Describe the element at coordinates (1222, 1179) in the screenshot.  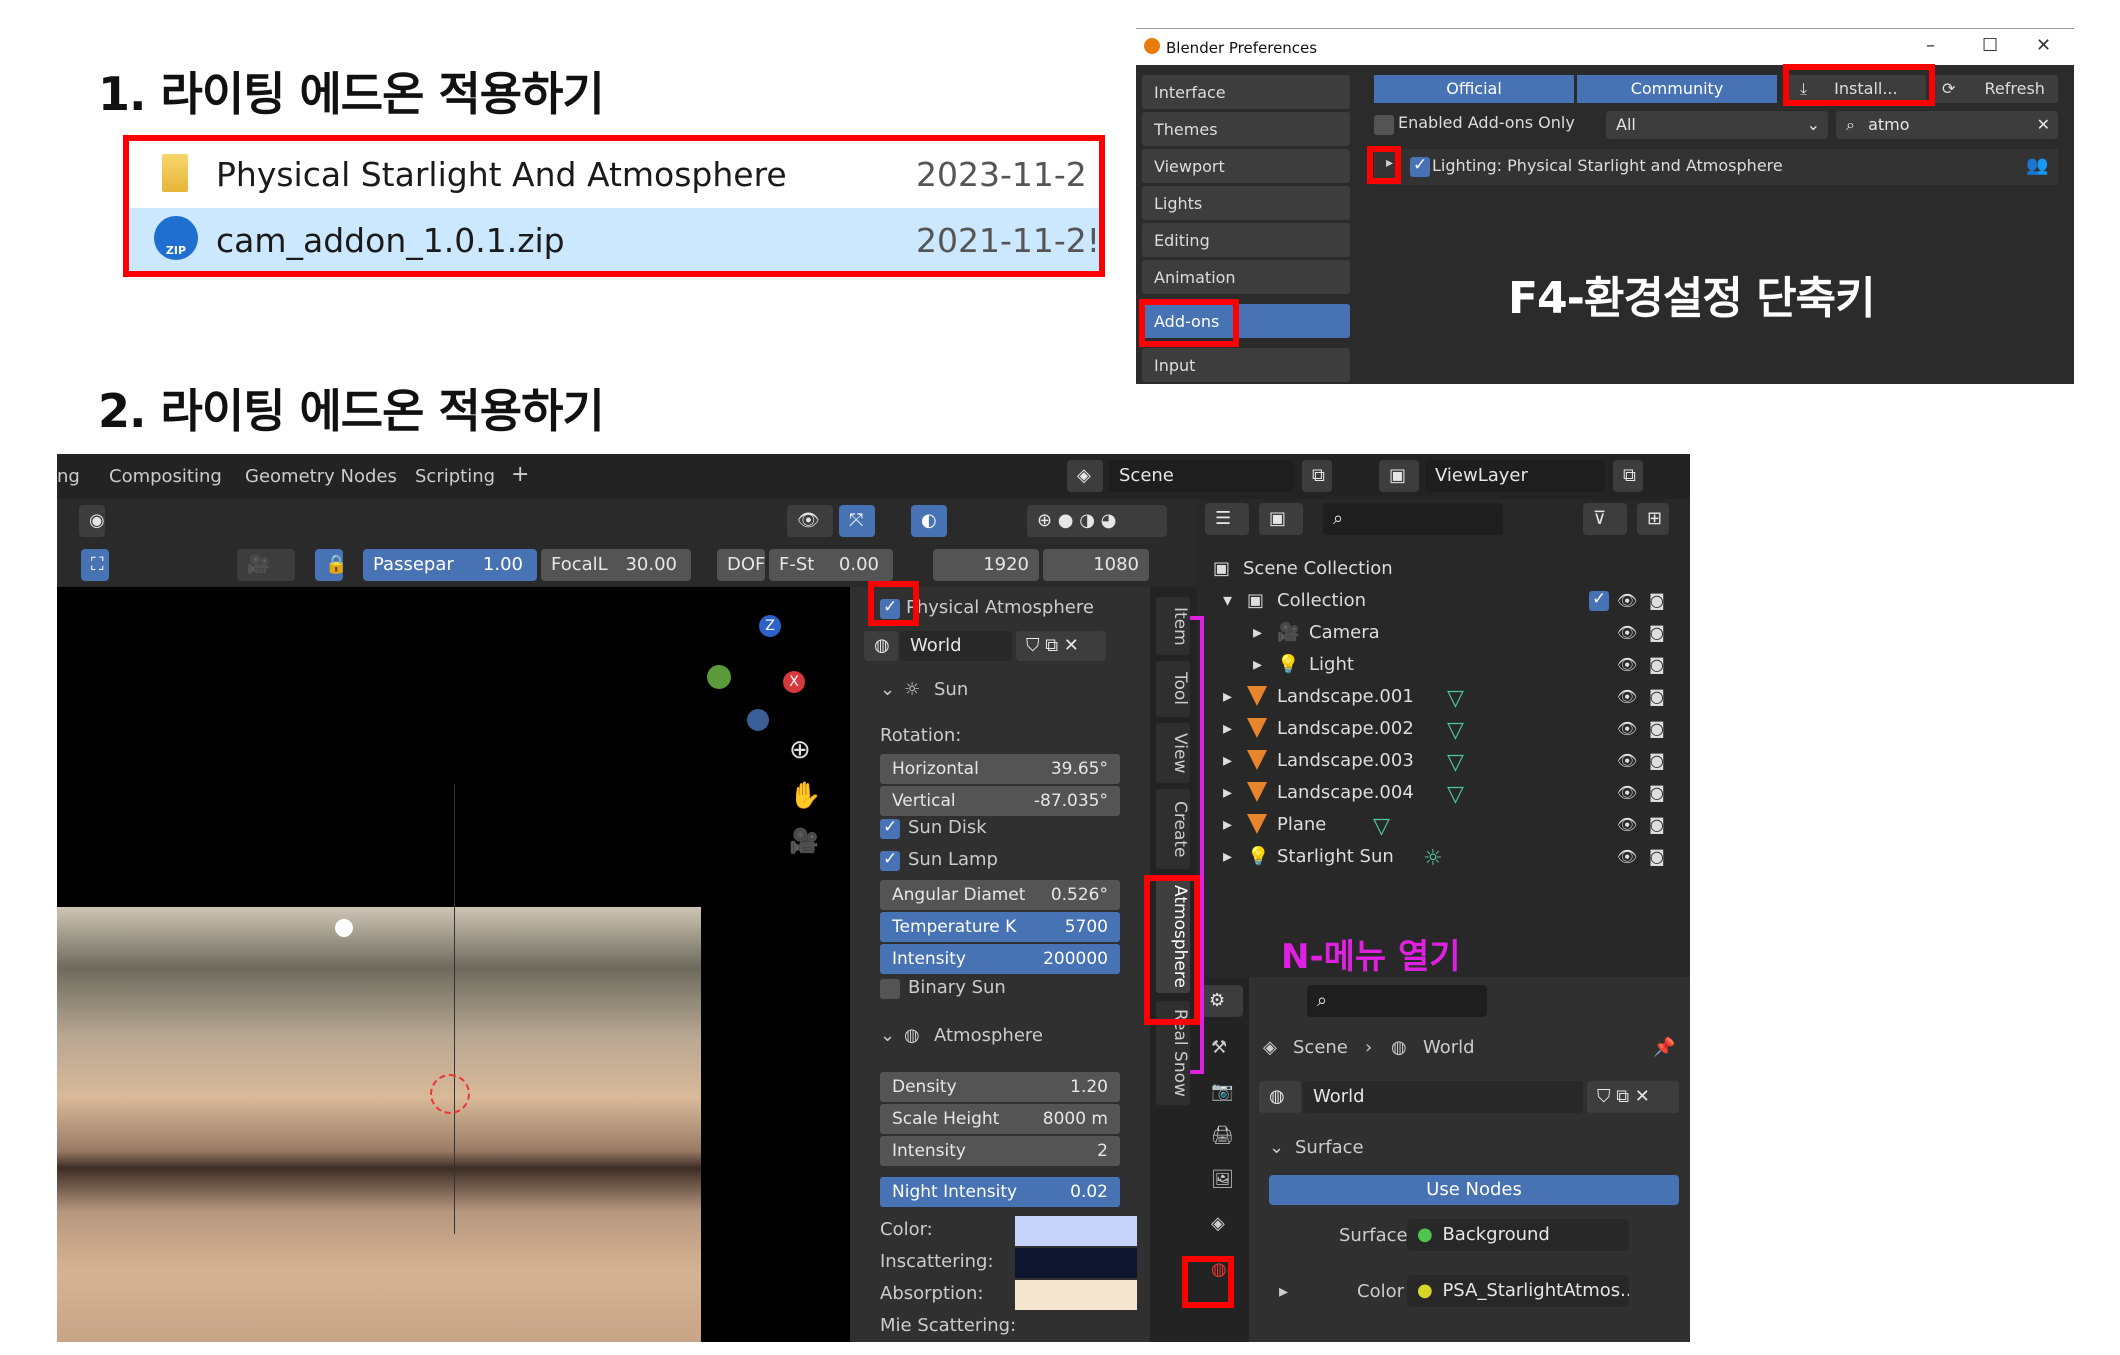
I see `view-layer-tab-icon: 🖼` at that location.